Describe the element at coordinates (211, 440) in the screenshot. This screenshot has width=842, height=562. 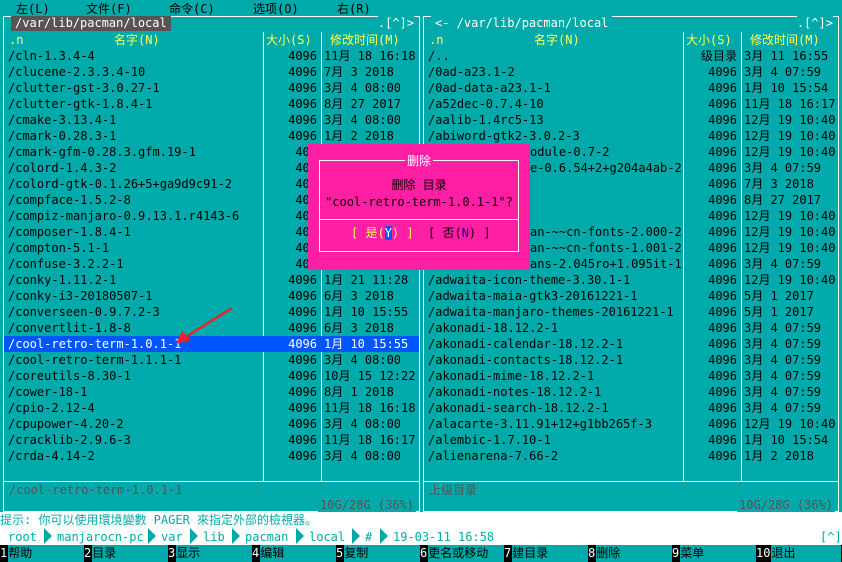
I see `file-row: /cracklib-2.9.6-3 4096 11月 18 16:17` at that location.